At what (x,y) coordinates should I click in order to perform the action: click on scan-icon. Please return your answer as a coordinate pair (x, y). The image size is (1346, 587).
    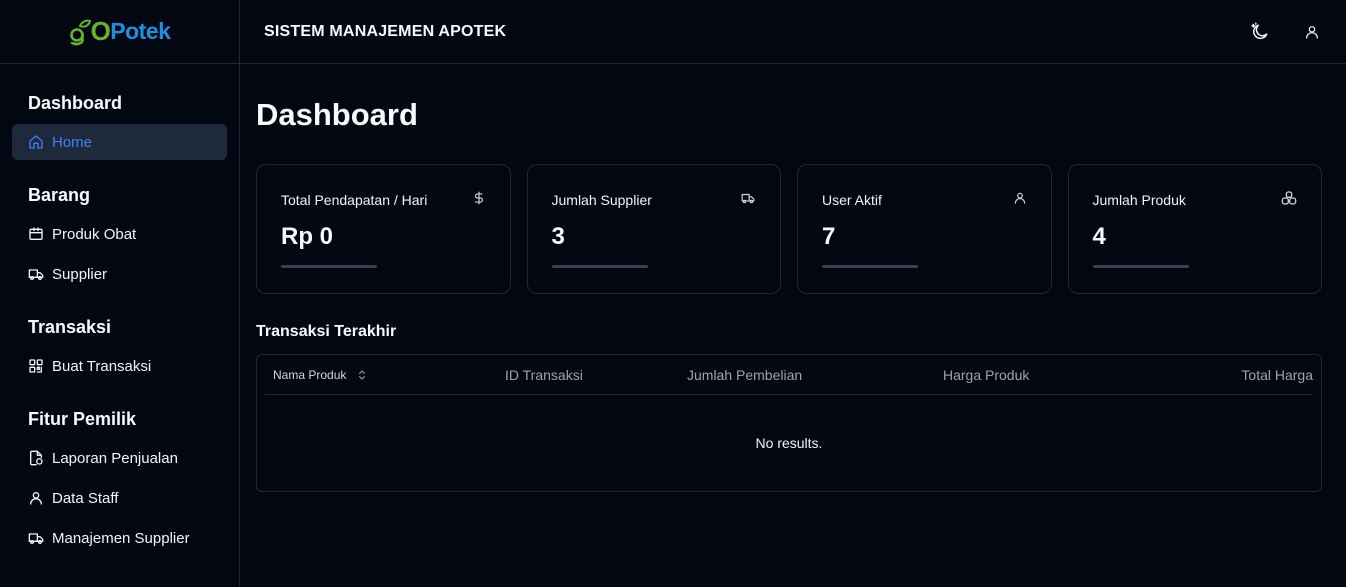
    Looking at the image, I should click on (36, 366).